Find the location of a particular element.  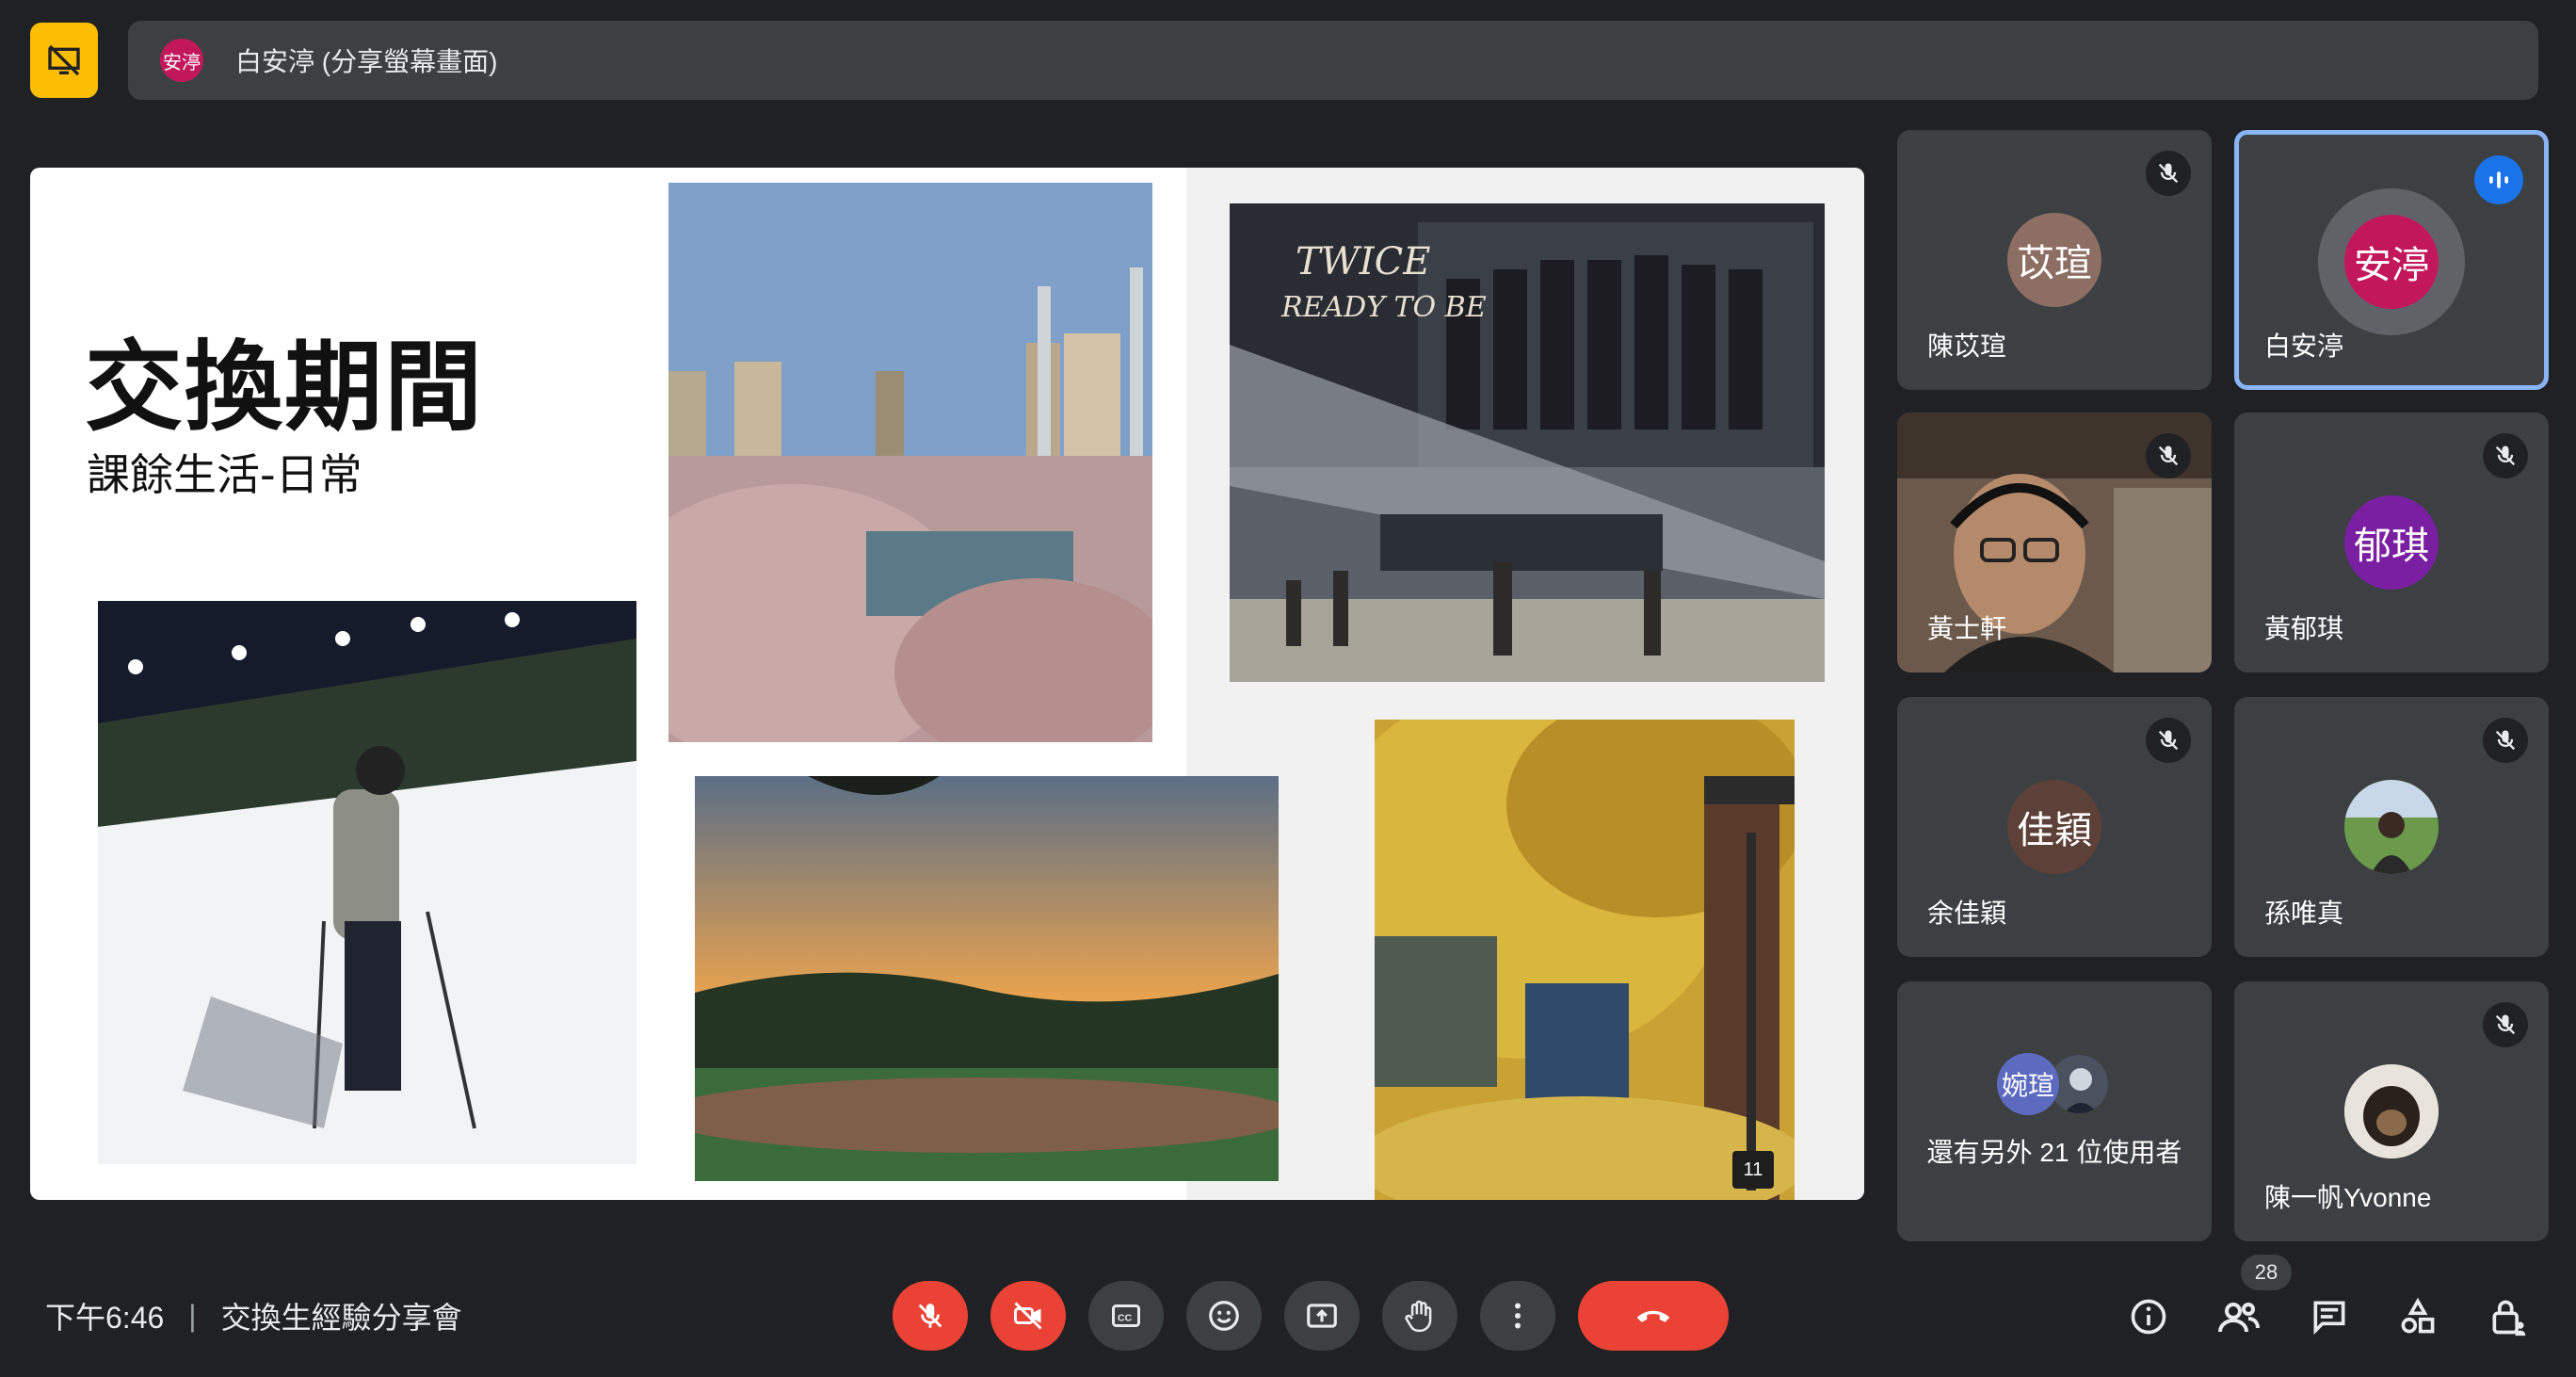

more-participants-label: 還有另外 21 位使用者 is located at coordinates (2054, 1152).